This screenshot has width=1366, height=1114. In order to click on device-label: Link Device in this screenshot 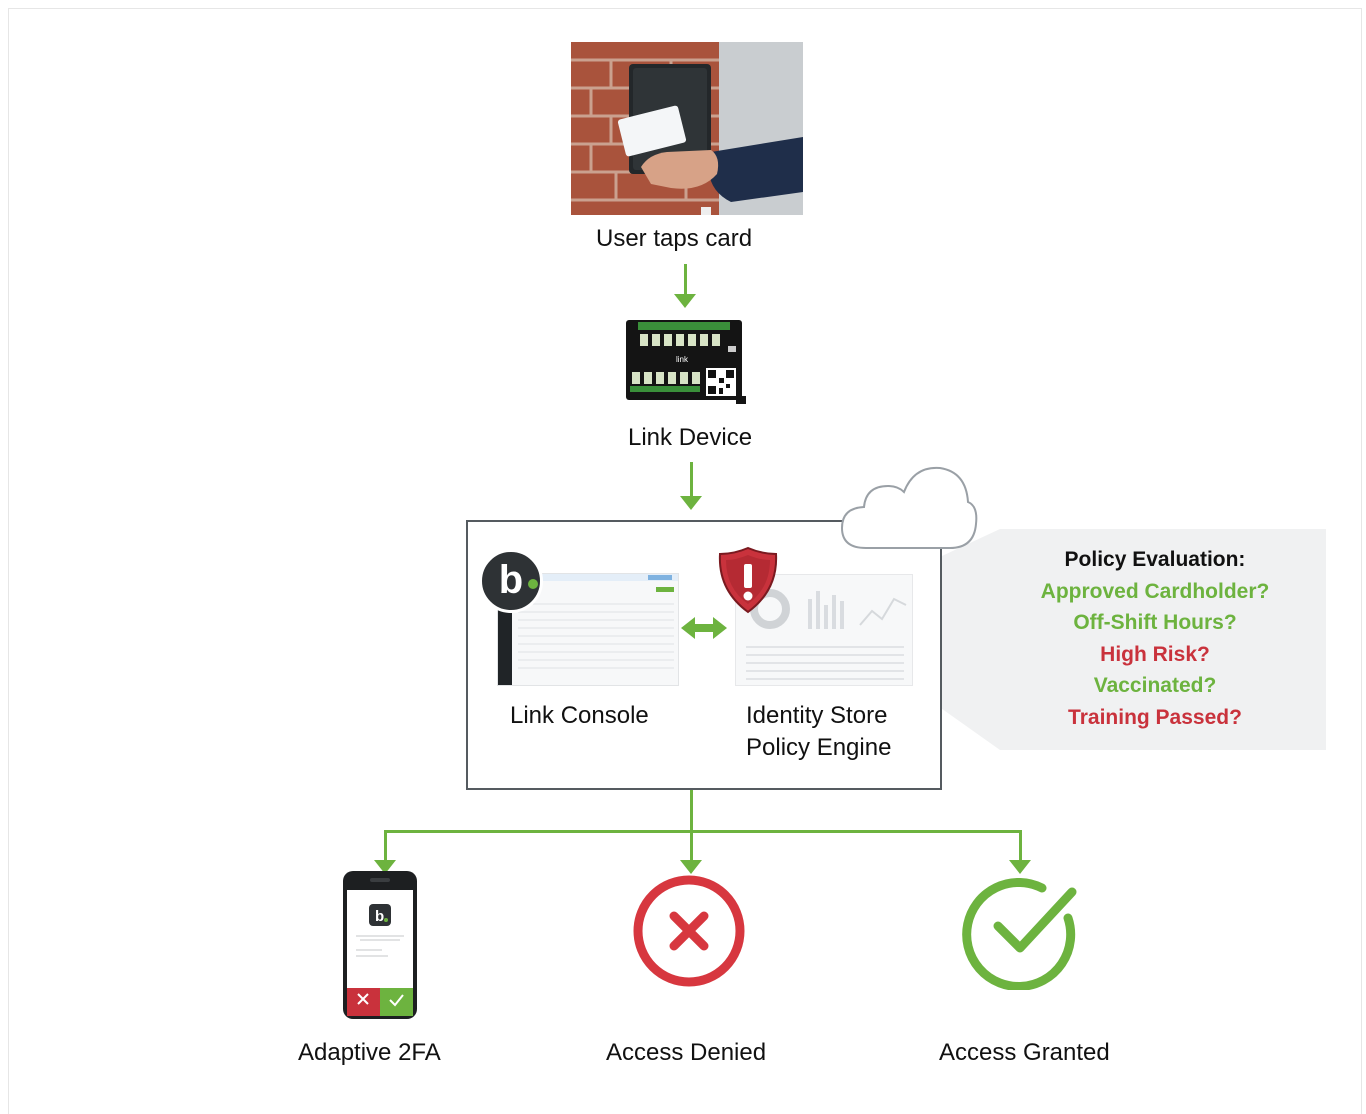, I will do `click(690, 437)`.